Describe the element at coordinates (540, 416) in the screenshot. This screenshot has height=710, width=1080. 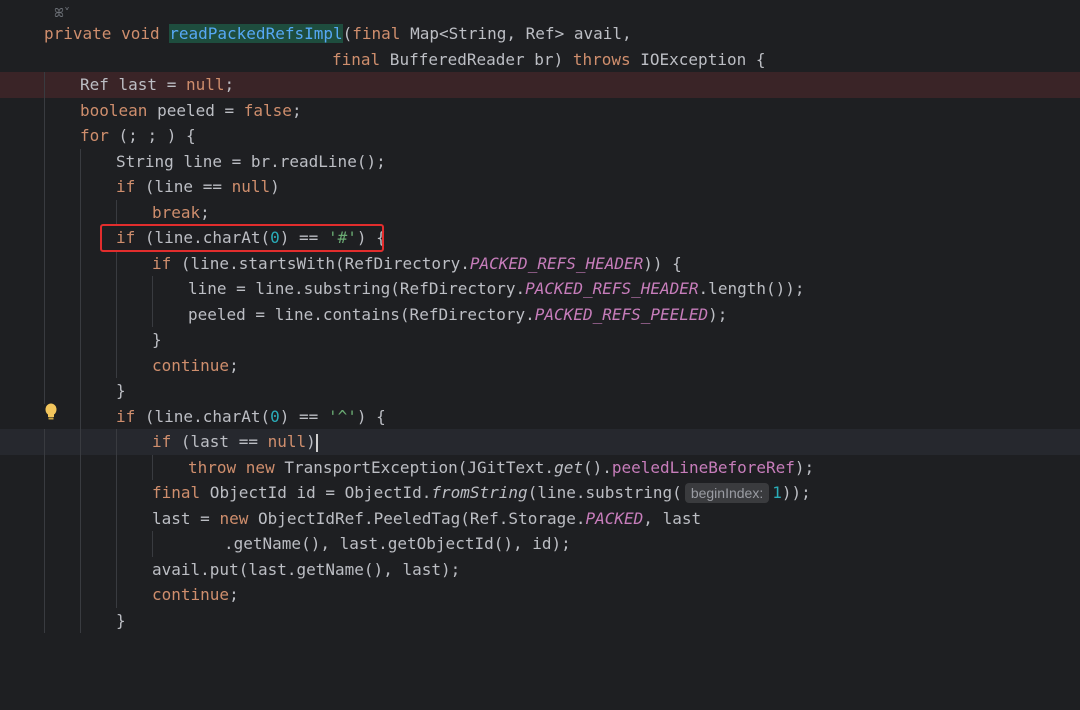
I see `code-line: if (line.charAt(0) == '^') {` at that location.